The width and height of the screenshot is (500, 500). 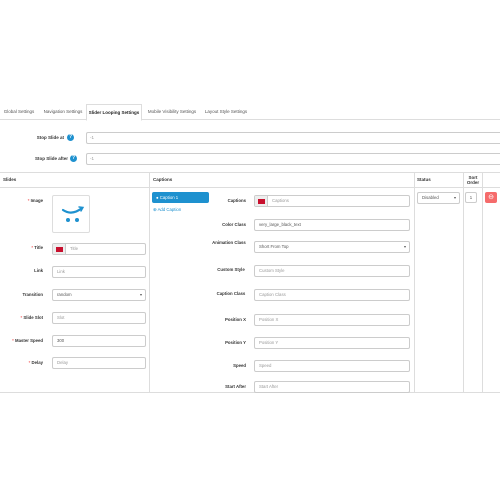 I want to click on tab-slider-looping-settings: Slider Looping Settings, so click(x=114, y=112).